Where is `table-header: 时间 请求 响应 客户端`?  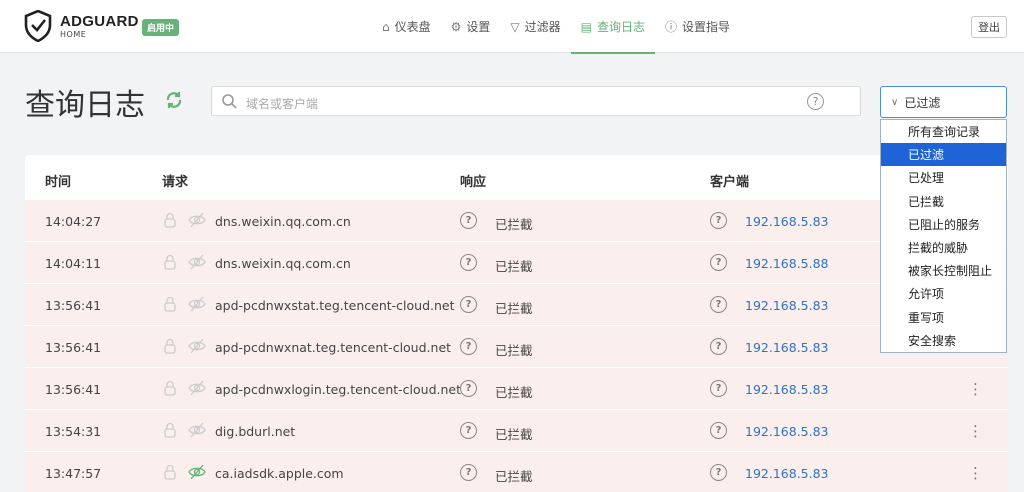
table-header: 时间 请求 响应 客户端 is located at coordinates (516, 177).